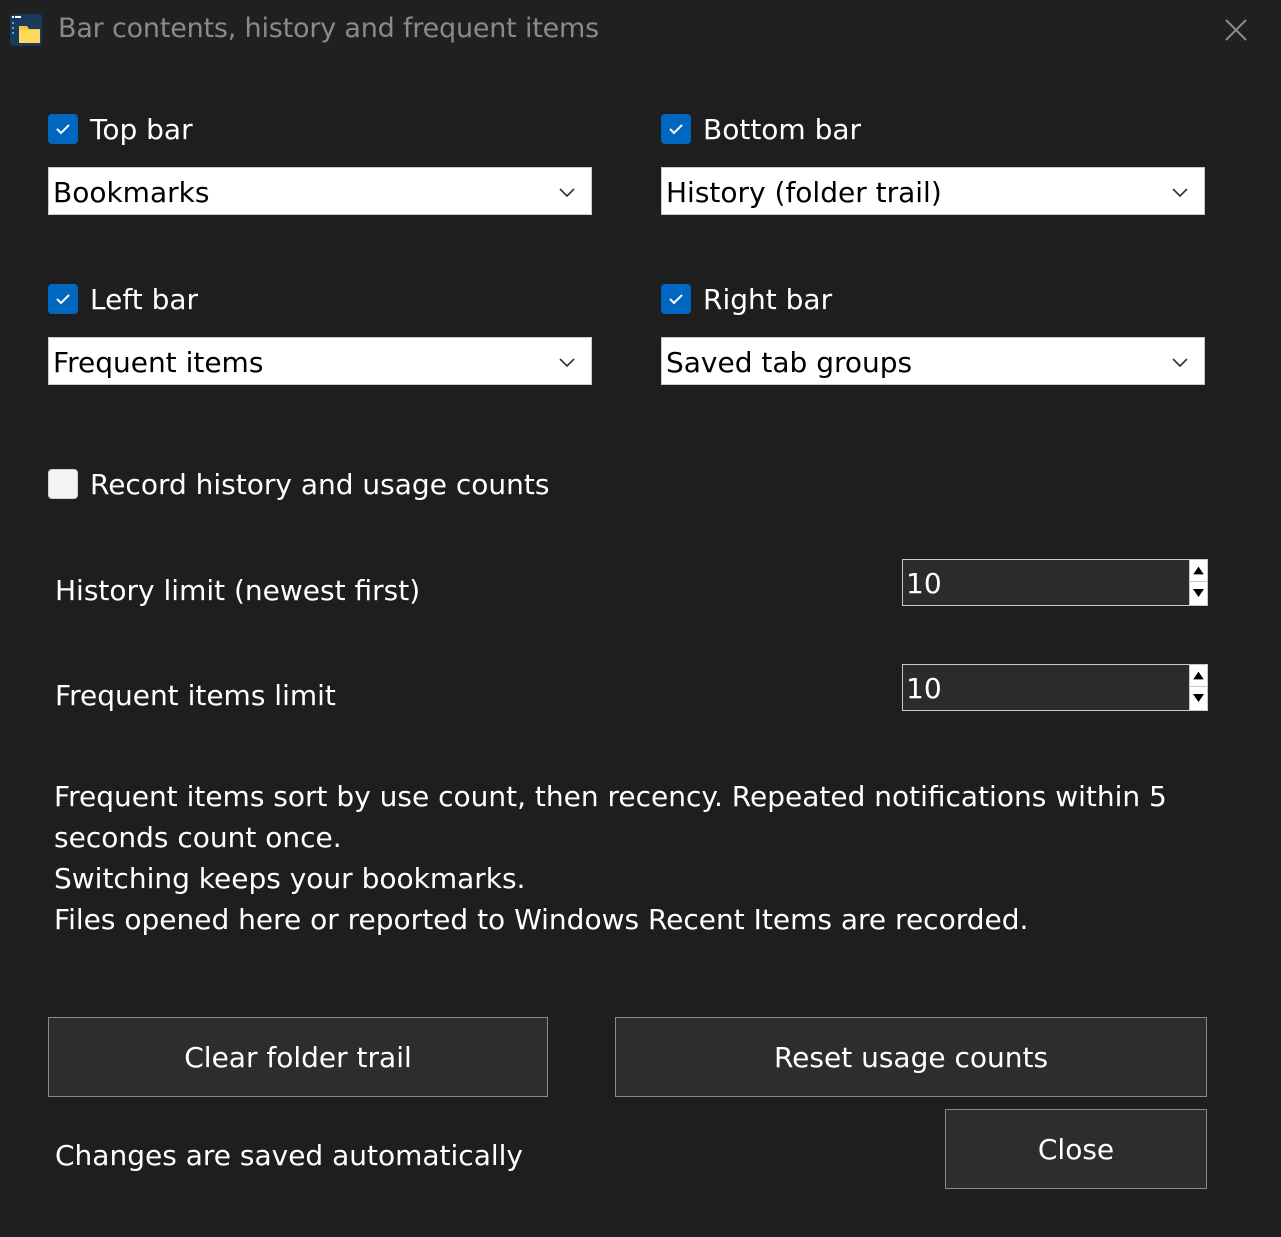 The height and width of the screenshot is (1237, 1281). I want to click on window-title: Bar contents, history and frequent items, so click(329, 28).